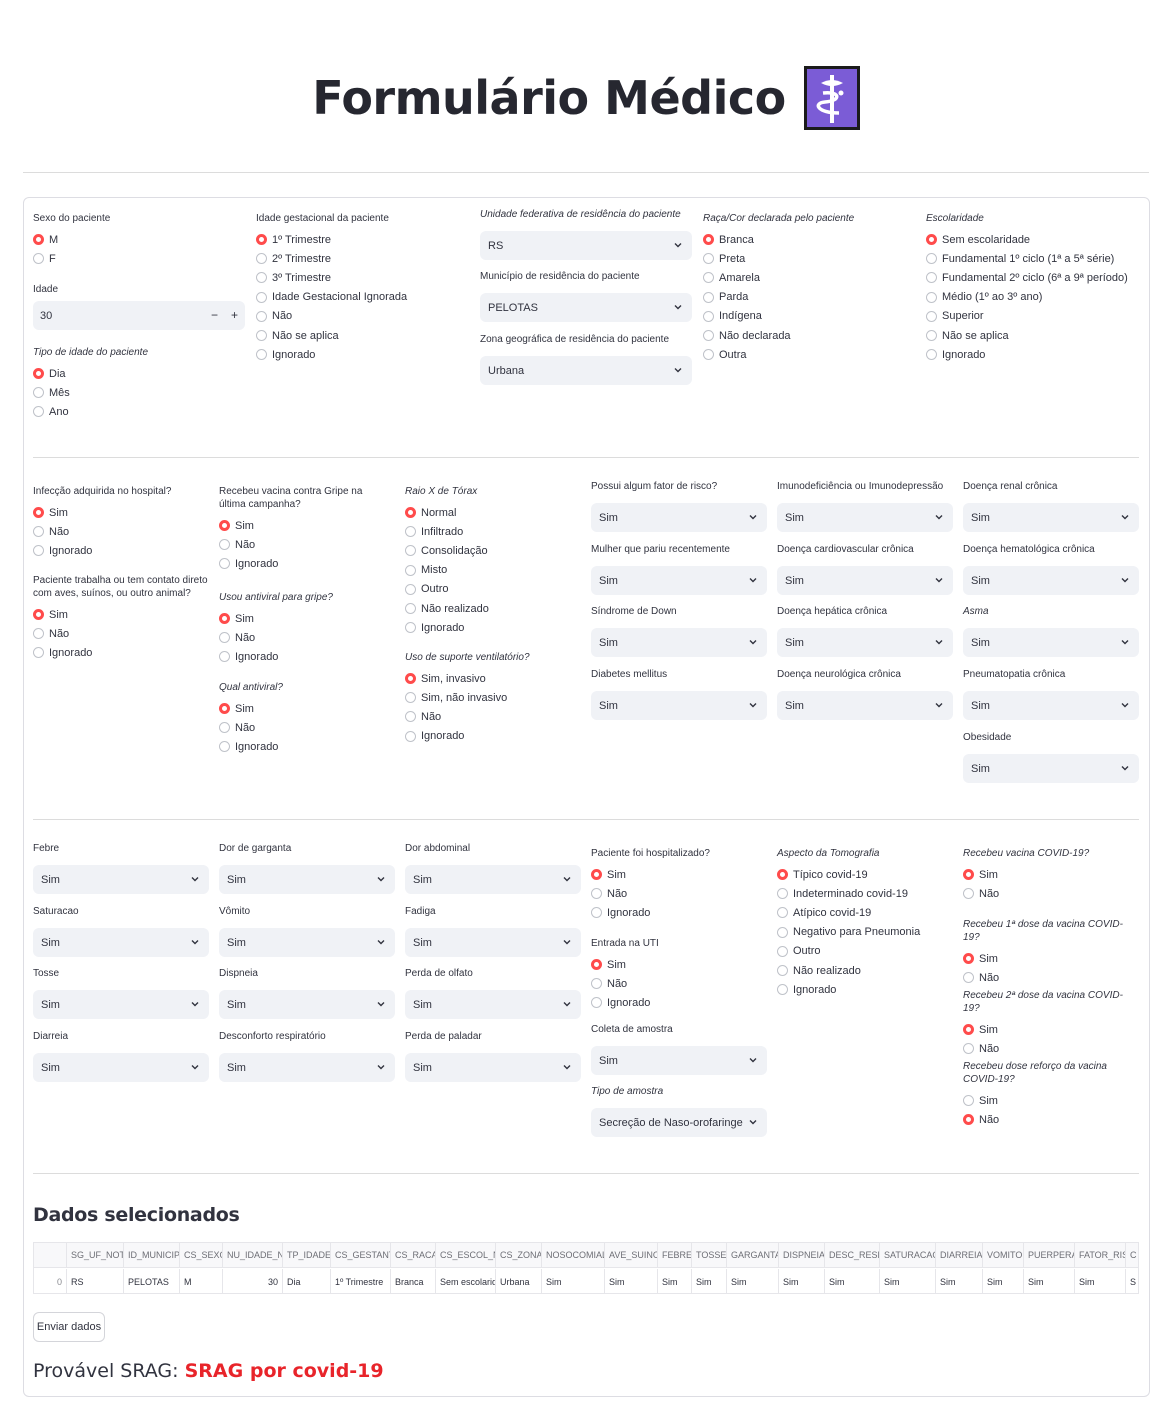  I want to click on education-option: Ignorado, so click(1033, 354).